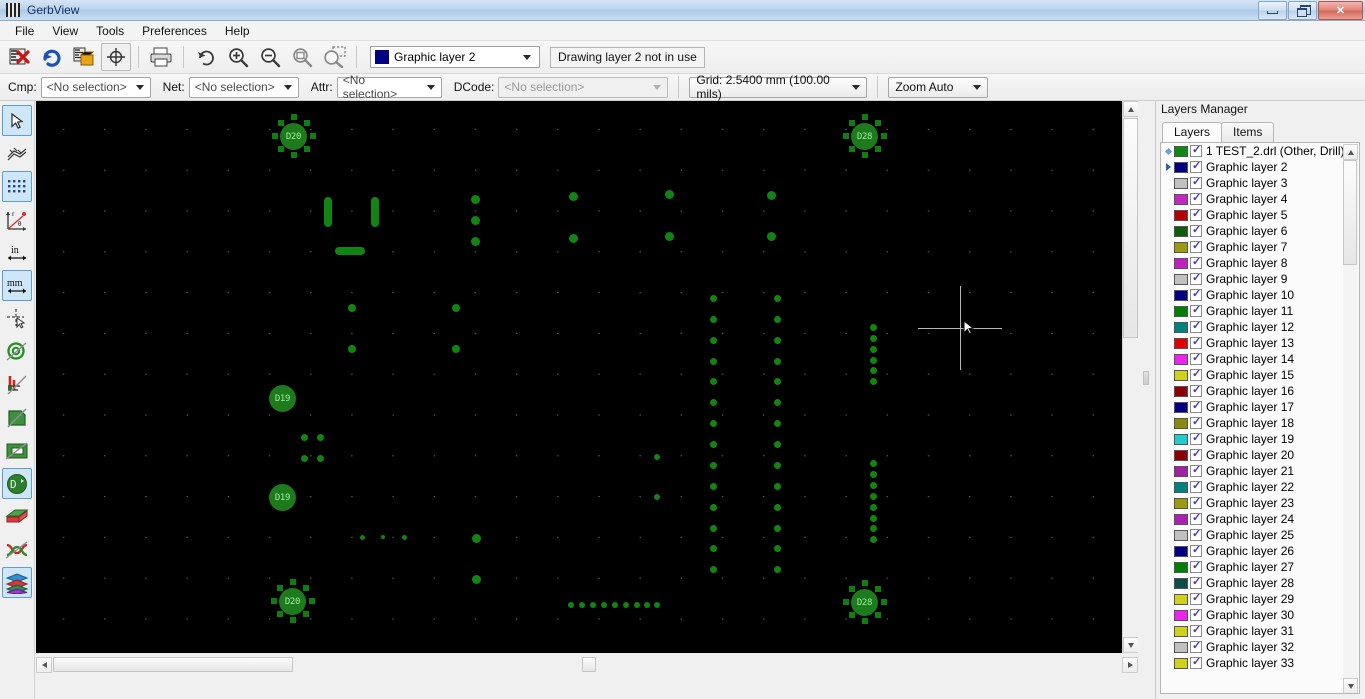 This screenshot has height=699, width=1365. I want to click on zoom-area-button, so click(334, 57).